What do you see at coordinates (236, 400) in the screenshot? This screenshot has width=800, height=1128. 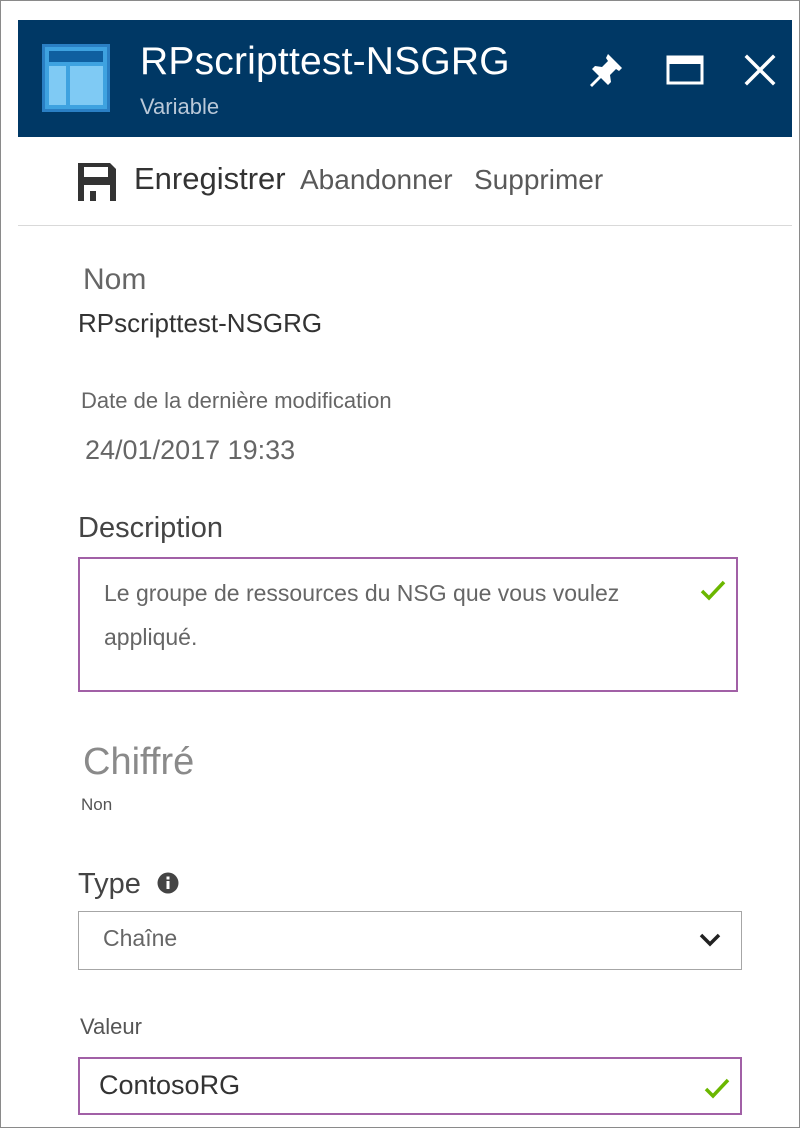 I see `last-modified-label: Date de la dernière modification` at bounding box center [236, 400].